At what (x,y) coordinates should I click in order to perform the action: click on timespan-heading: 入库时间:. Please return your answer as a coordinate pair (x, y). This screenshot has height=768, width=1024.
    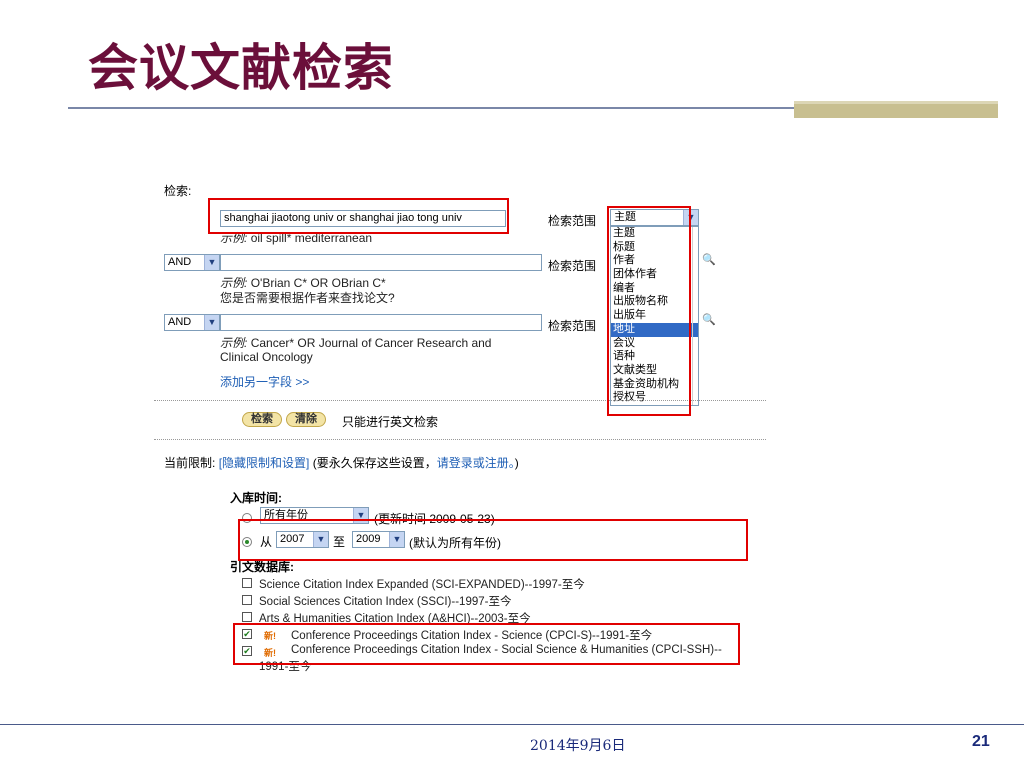
    Looking at the image, I should click on (256, 498).